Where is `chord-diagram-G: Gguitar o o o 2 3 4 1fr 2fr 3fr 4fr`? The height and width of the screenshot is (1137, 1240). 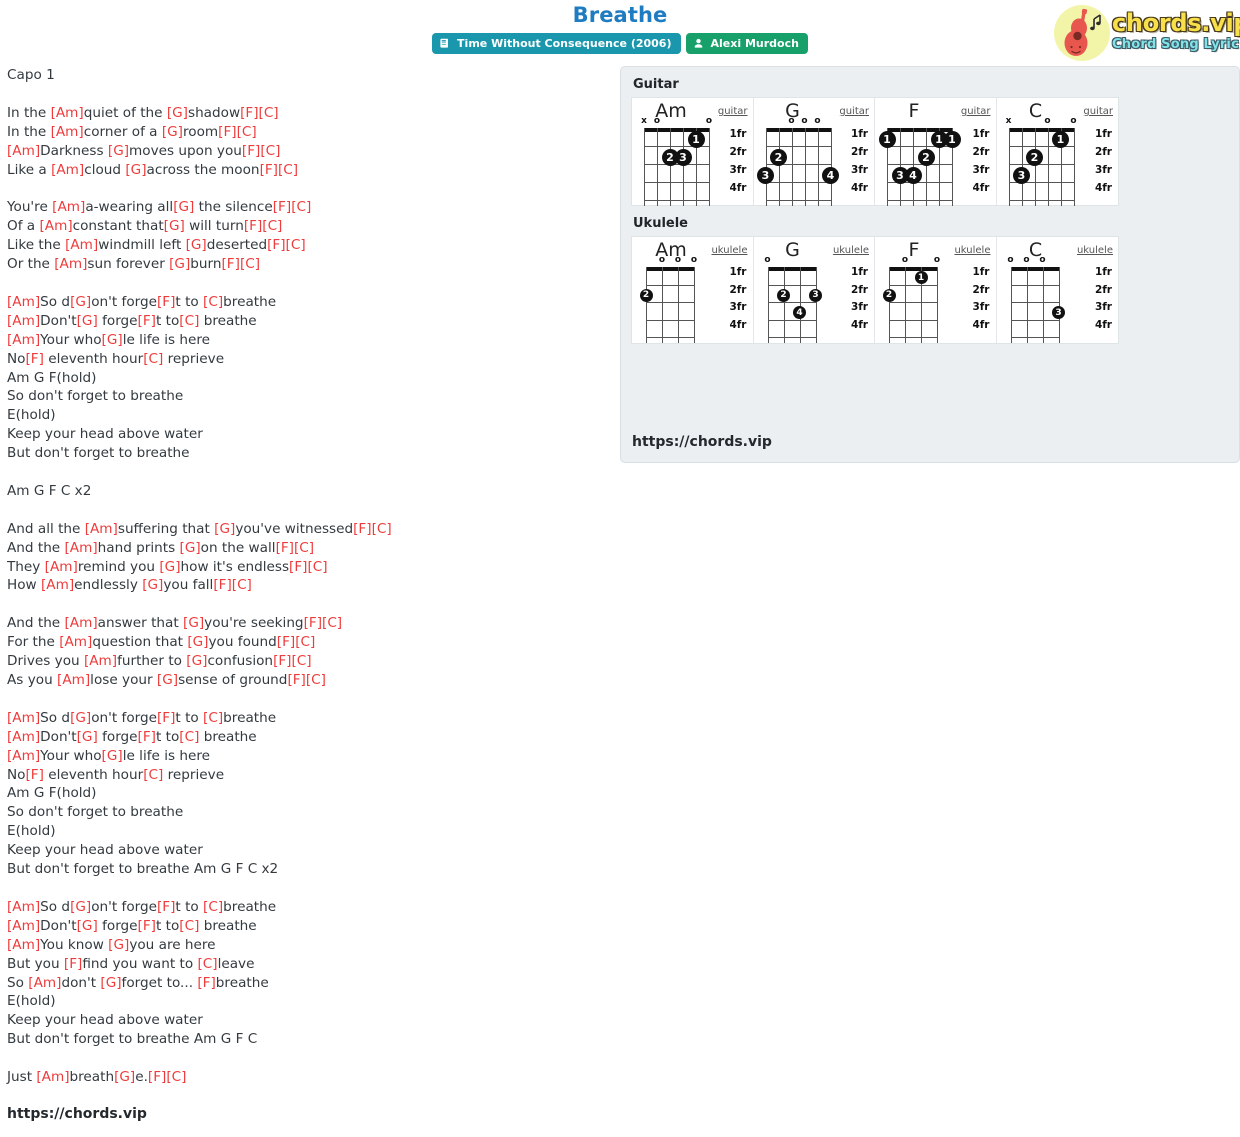 chord-diagram-G: Gguitar o o o 2 3 4 1fr 2fr 3fr 4fr is located at coordinates (814, 152).